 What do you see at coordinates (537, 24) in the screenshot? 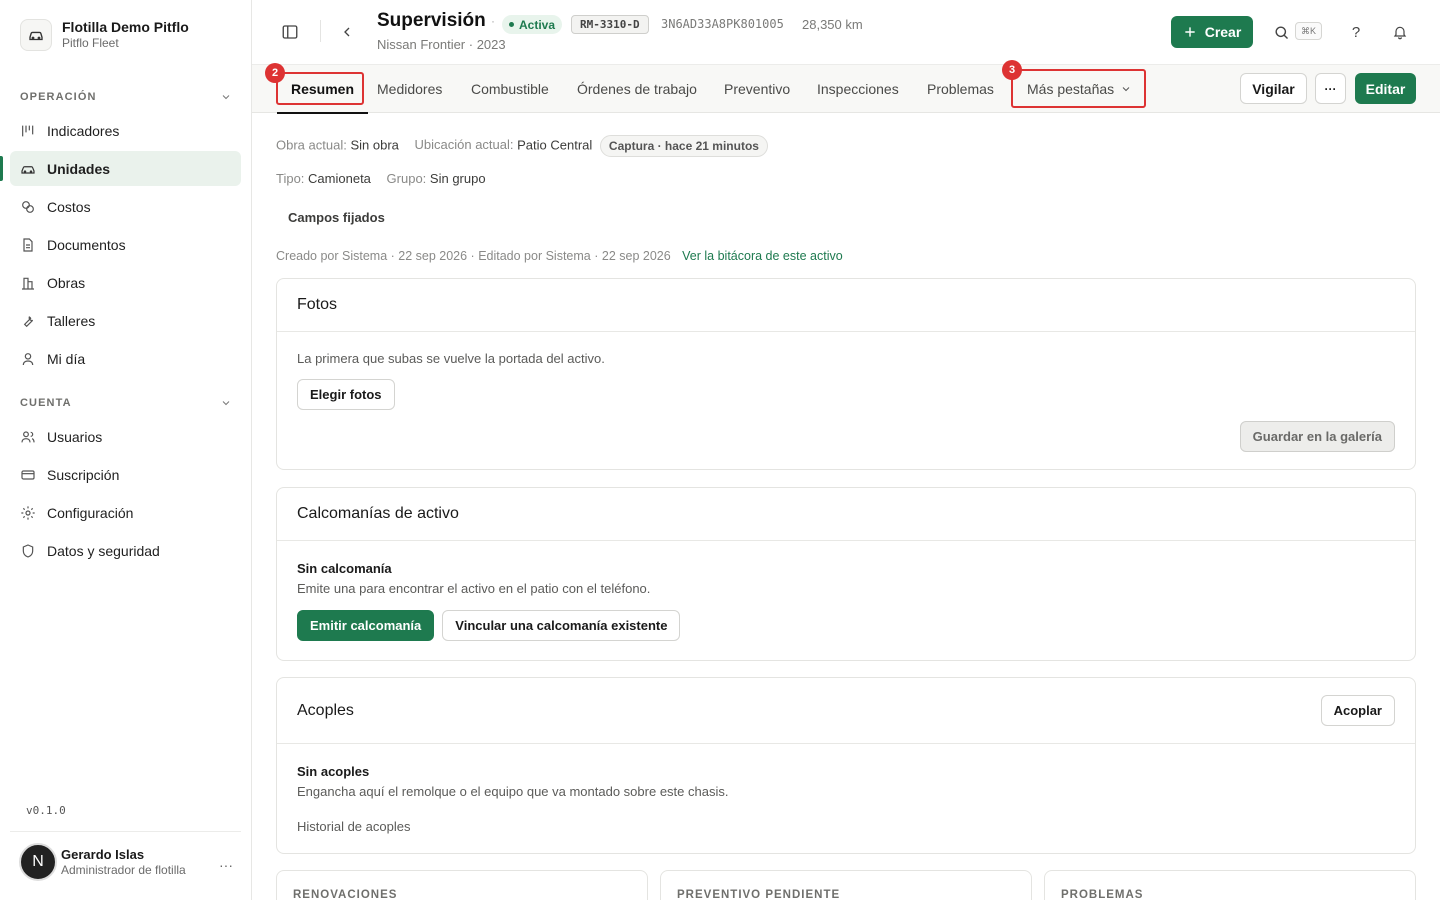
I see `status-badge-label: Activa` at bounding box center [537, 24].